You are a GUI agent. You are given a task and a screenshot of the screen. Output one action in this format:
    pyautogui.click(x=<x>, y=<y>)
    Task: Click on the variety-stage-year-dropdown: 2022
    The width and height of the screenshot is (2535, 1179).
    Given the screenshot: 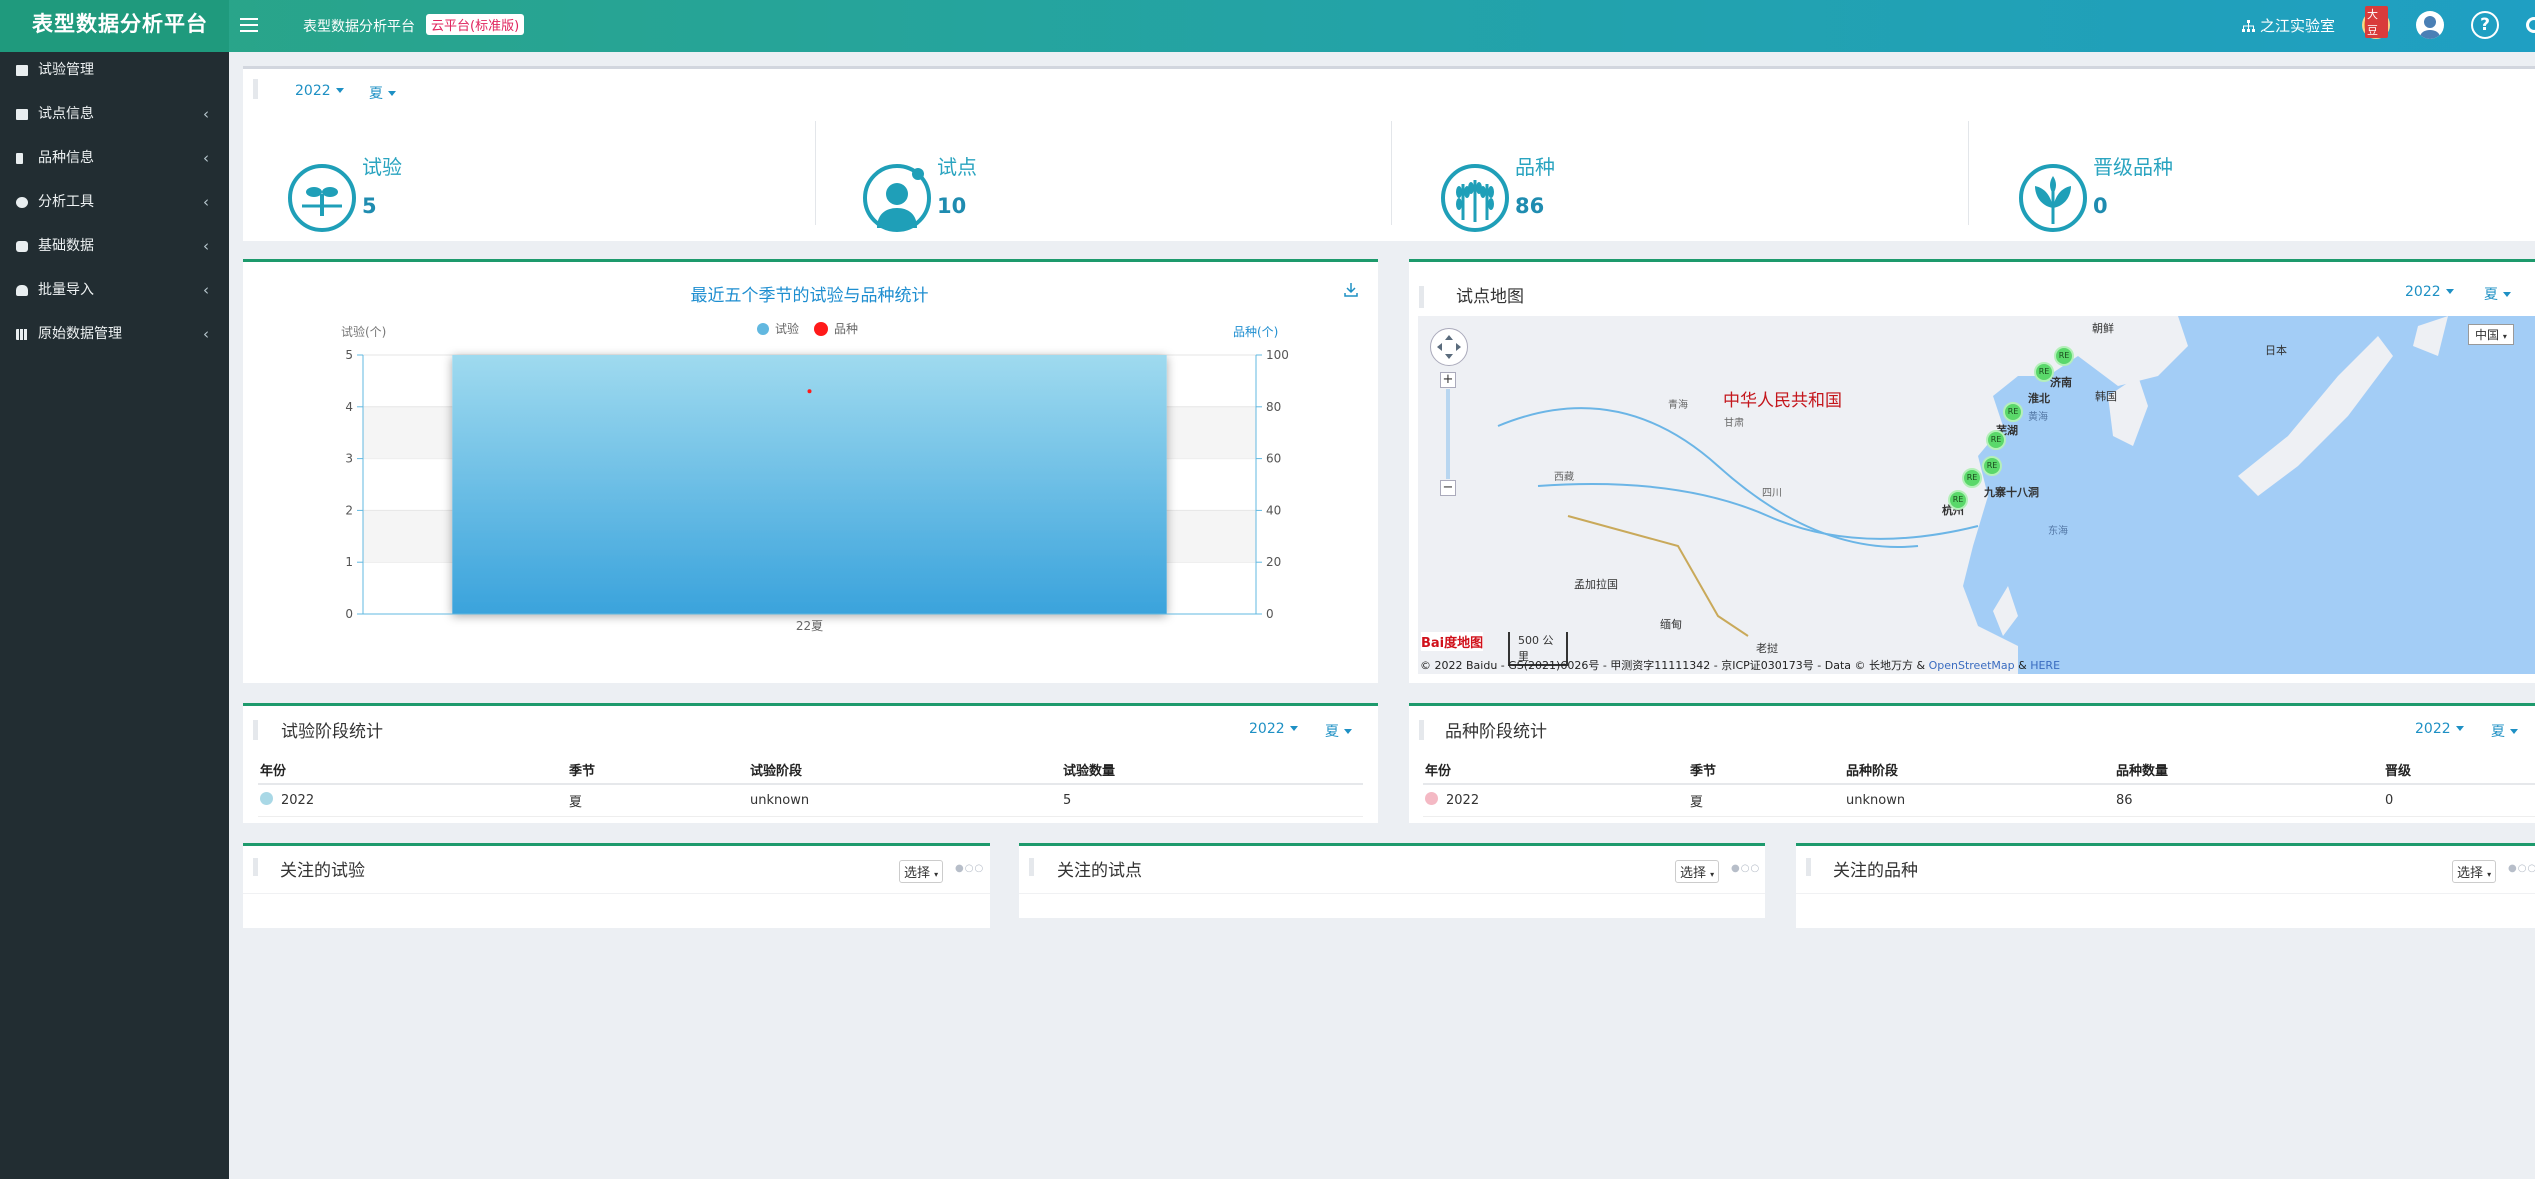 What is the action you would take?
    pyautogui.click(x=2439, y=729)
    